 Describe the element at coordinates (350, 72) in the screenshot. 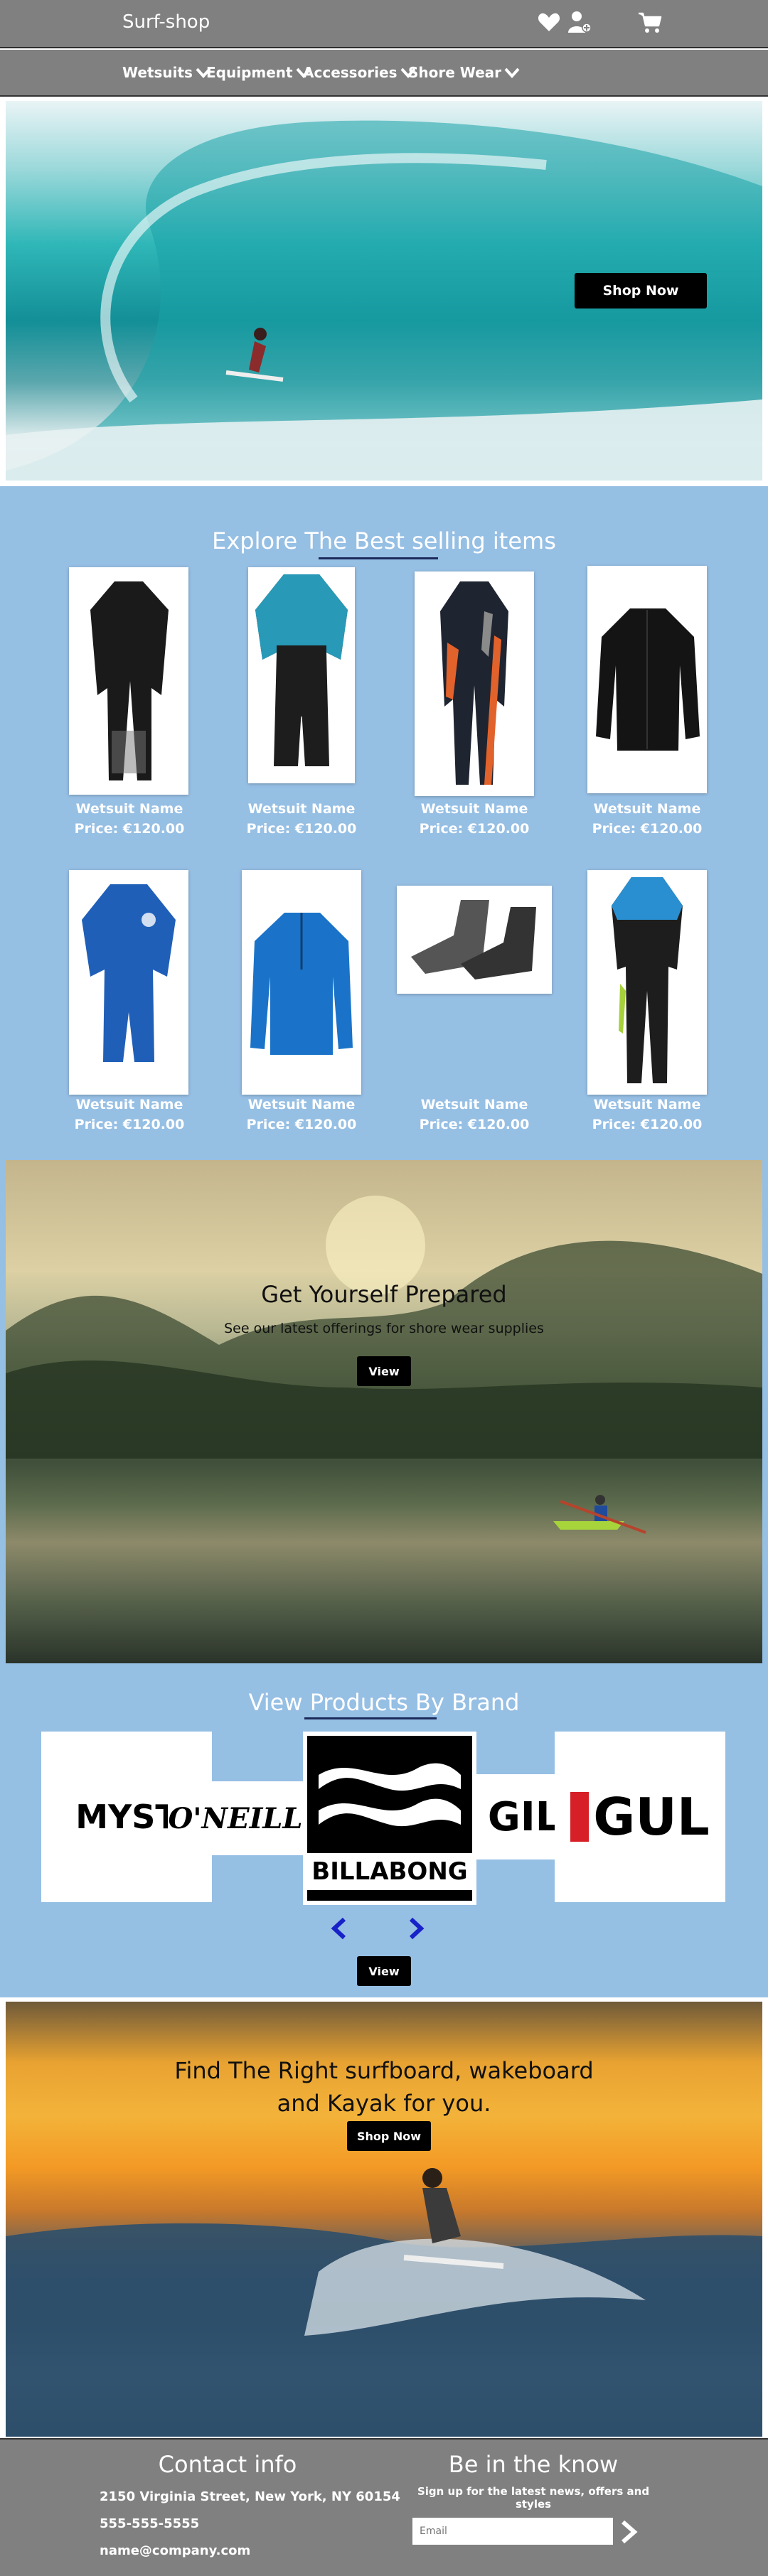

I see `nav-label: Accessories` at that location.